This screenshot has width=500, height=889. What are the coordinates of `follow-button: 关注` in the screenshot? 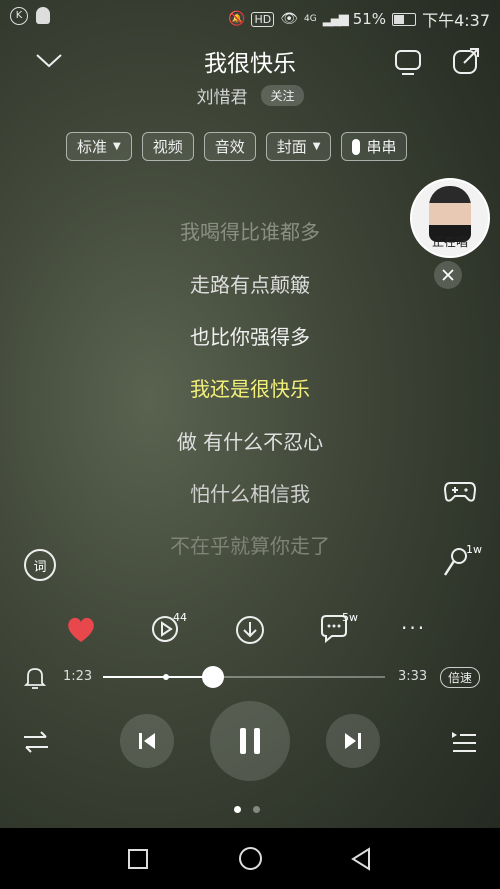 It's located at (282, 95).